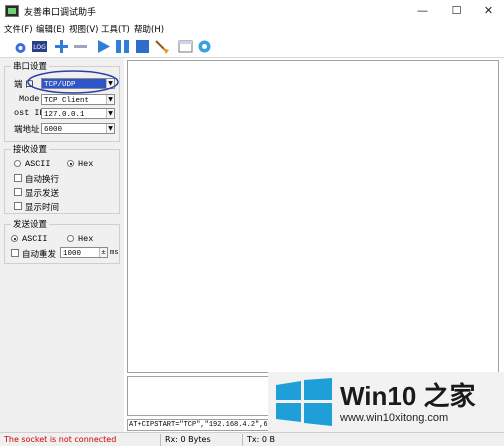  I want to click on recv-ascii-label: ASCII, so click(38, 164).